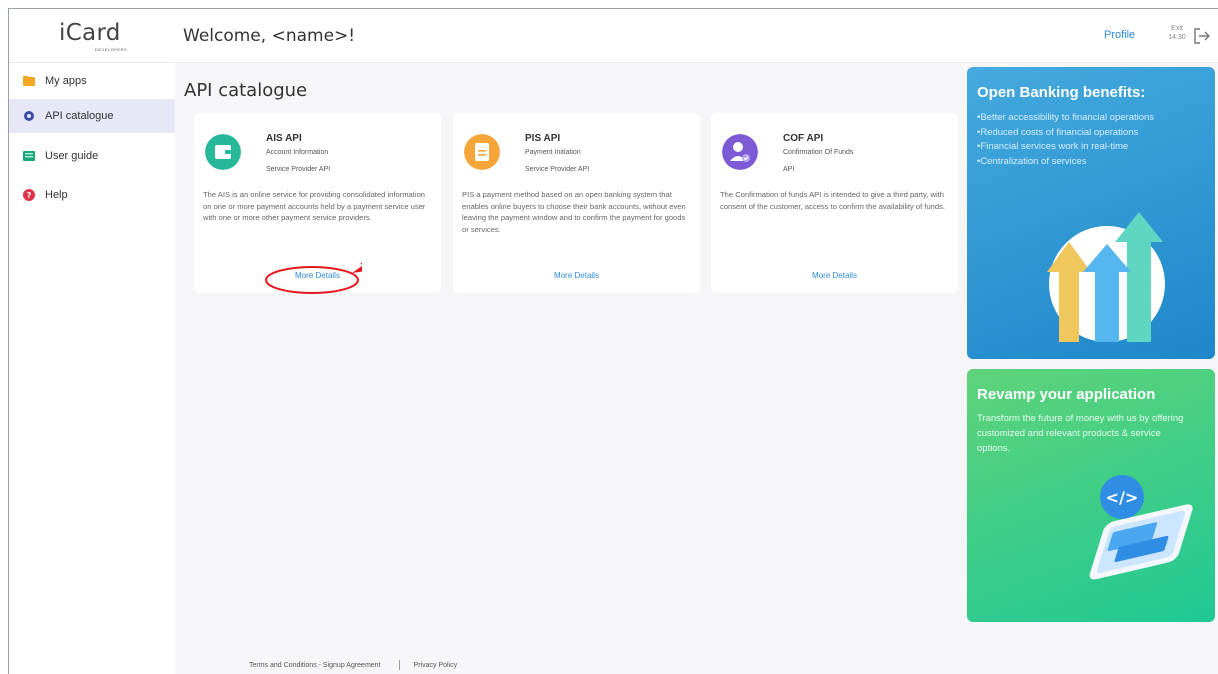 The width and height of the screenshot is (1218, 674). Describe the element at coordinates (553, 152) in the screenshot. I see `card-subtitle: Payment Initiation` at that location.